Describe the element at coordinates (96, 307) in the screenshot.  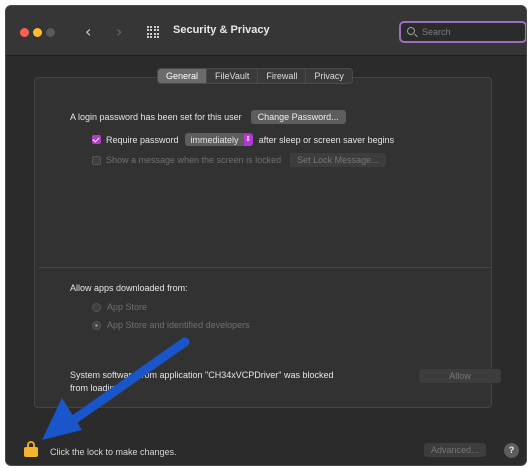
I see `radio-app-store` at that location.